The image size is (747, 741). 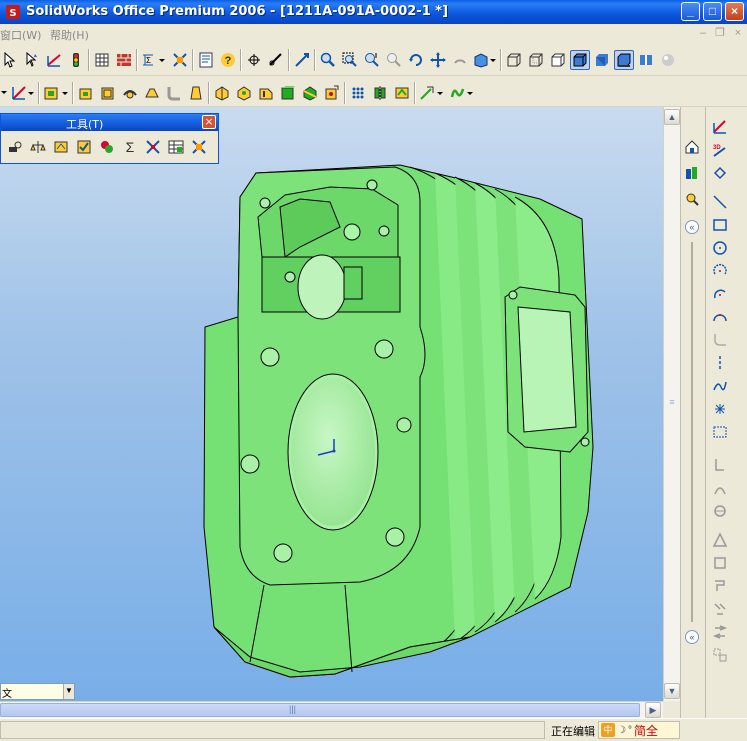 What do you see at coordinates (228, 60) in the screenshot?
I see `help-icon: ?` at bounding box center [228, 60].